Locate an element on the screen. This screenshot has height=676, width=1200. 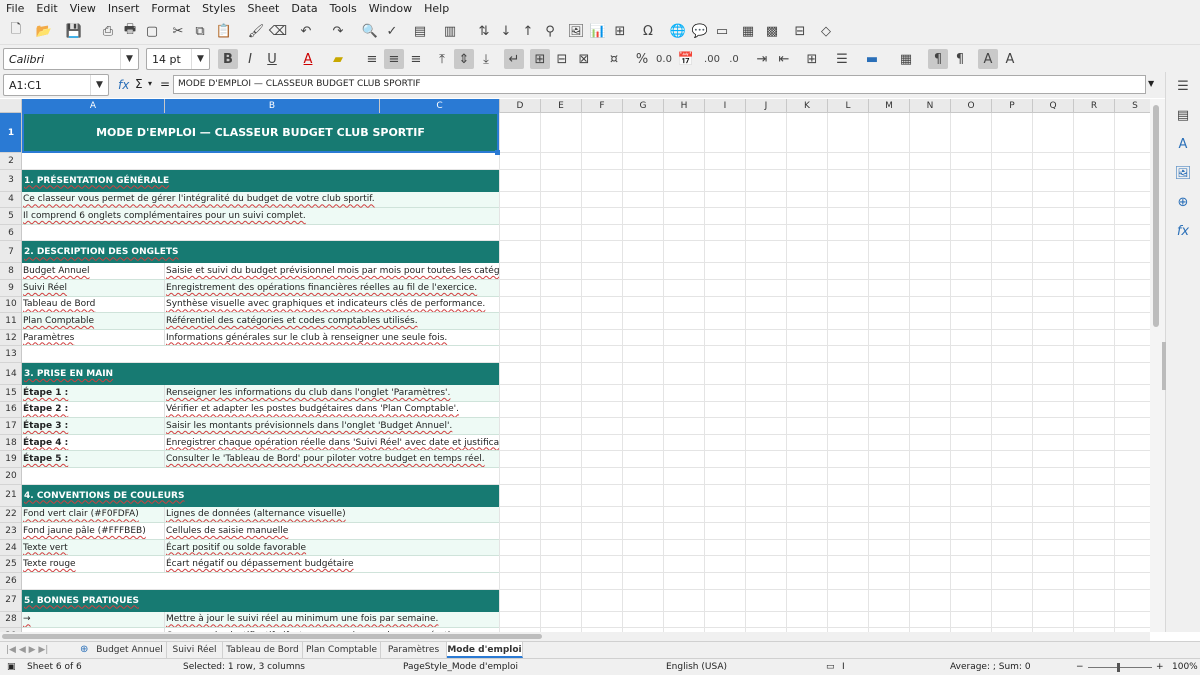
column-header: C is located at coordinates (440, 106).